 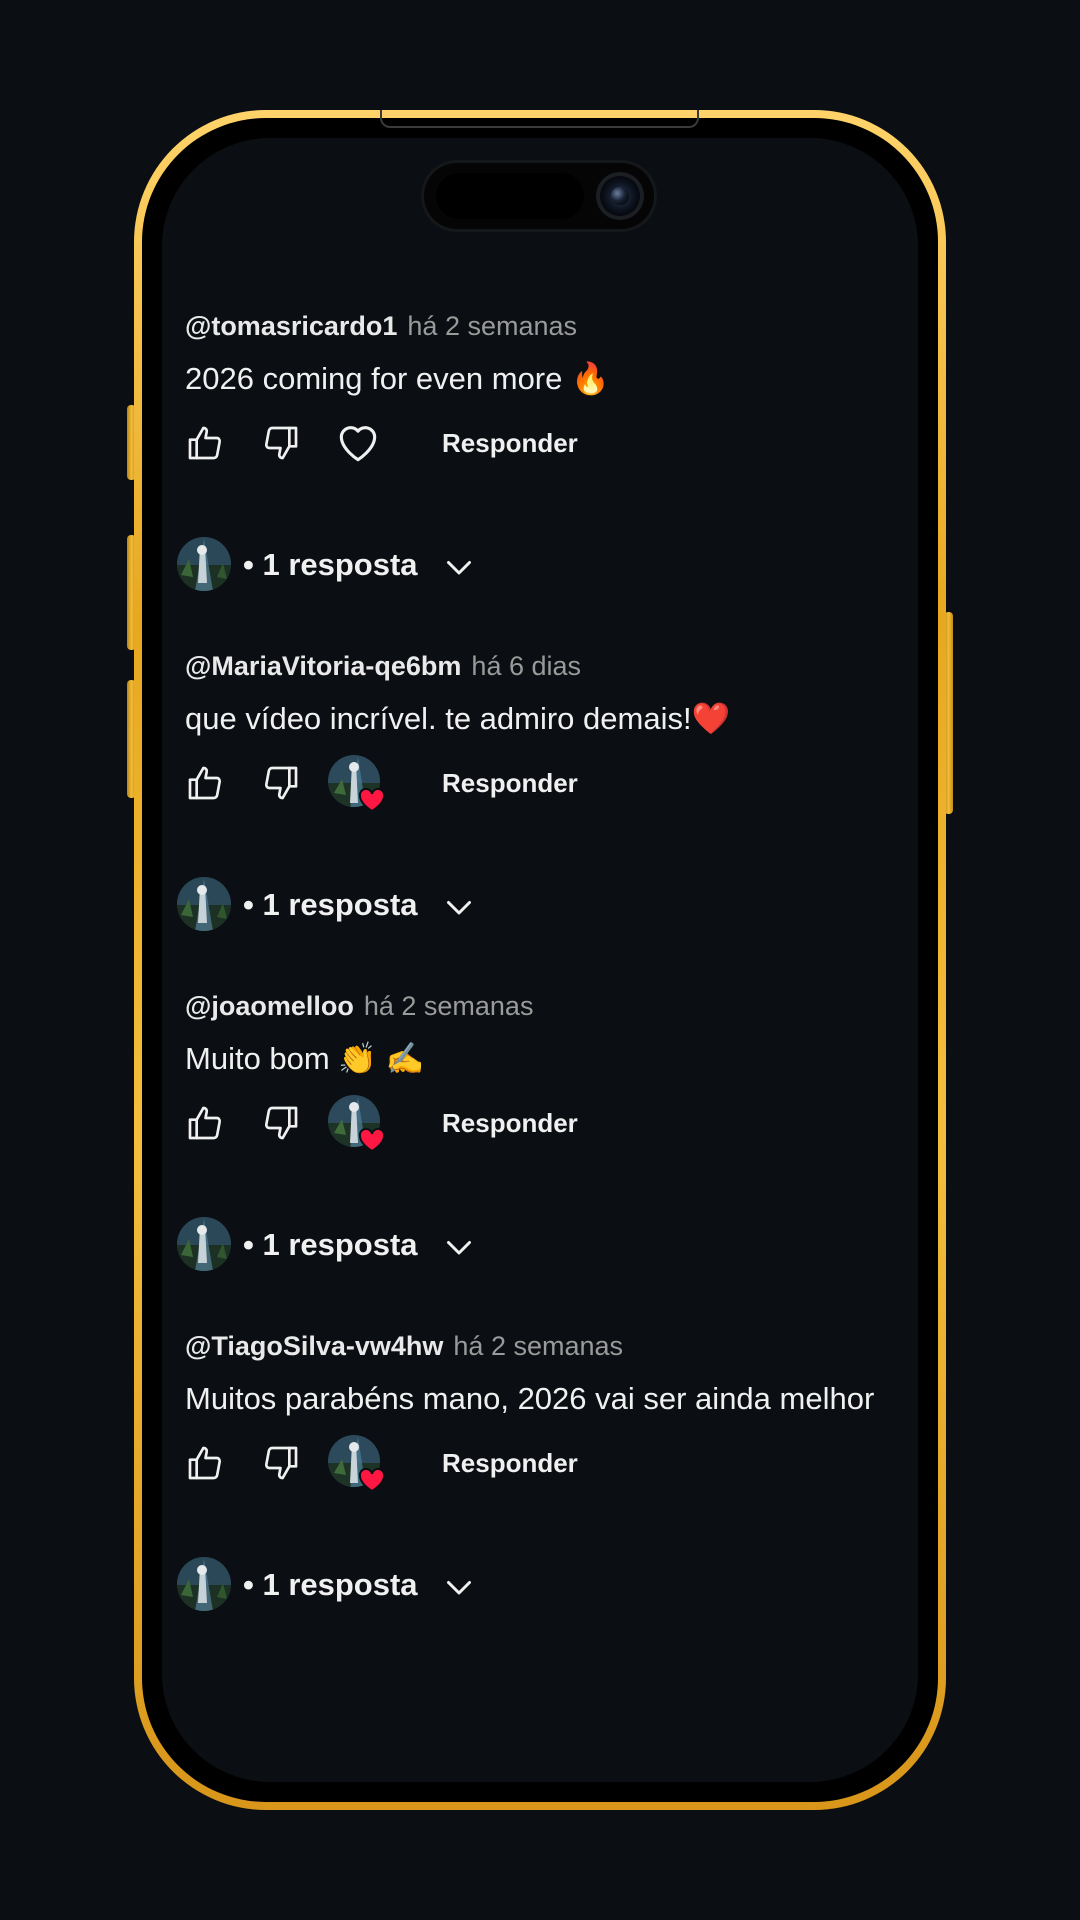 I want to click on island-pill, so click(x=510, y=196).